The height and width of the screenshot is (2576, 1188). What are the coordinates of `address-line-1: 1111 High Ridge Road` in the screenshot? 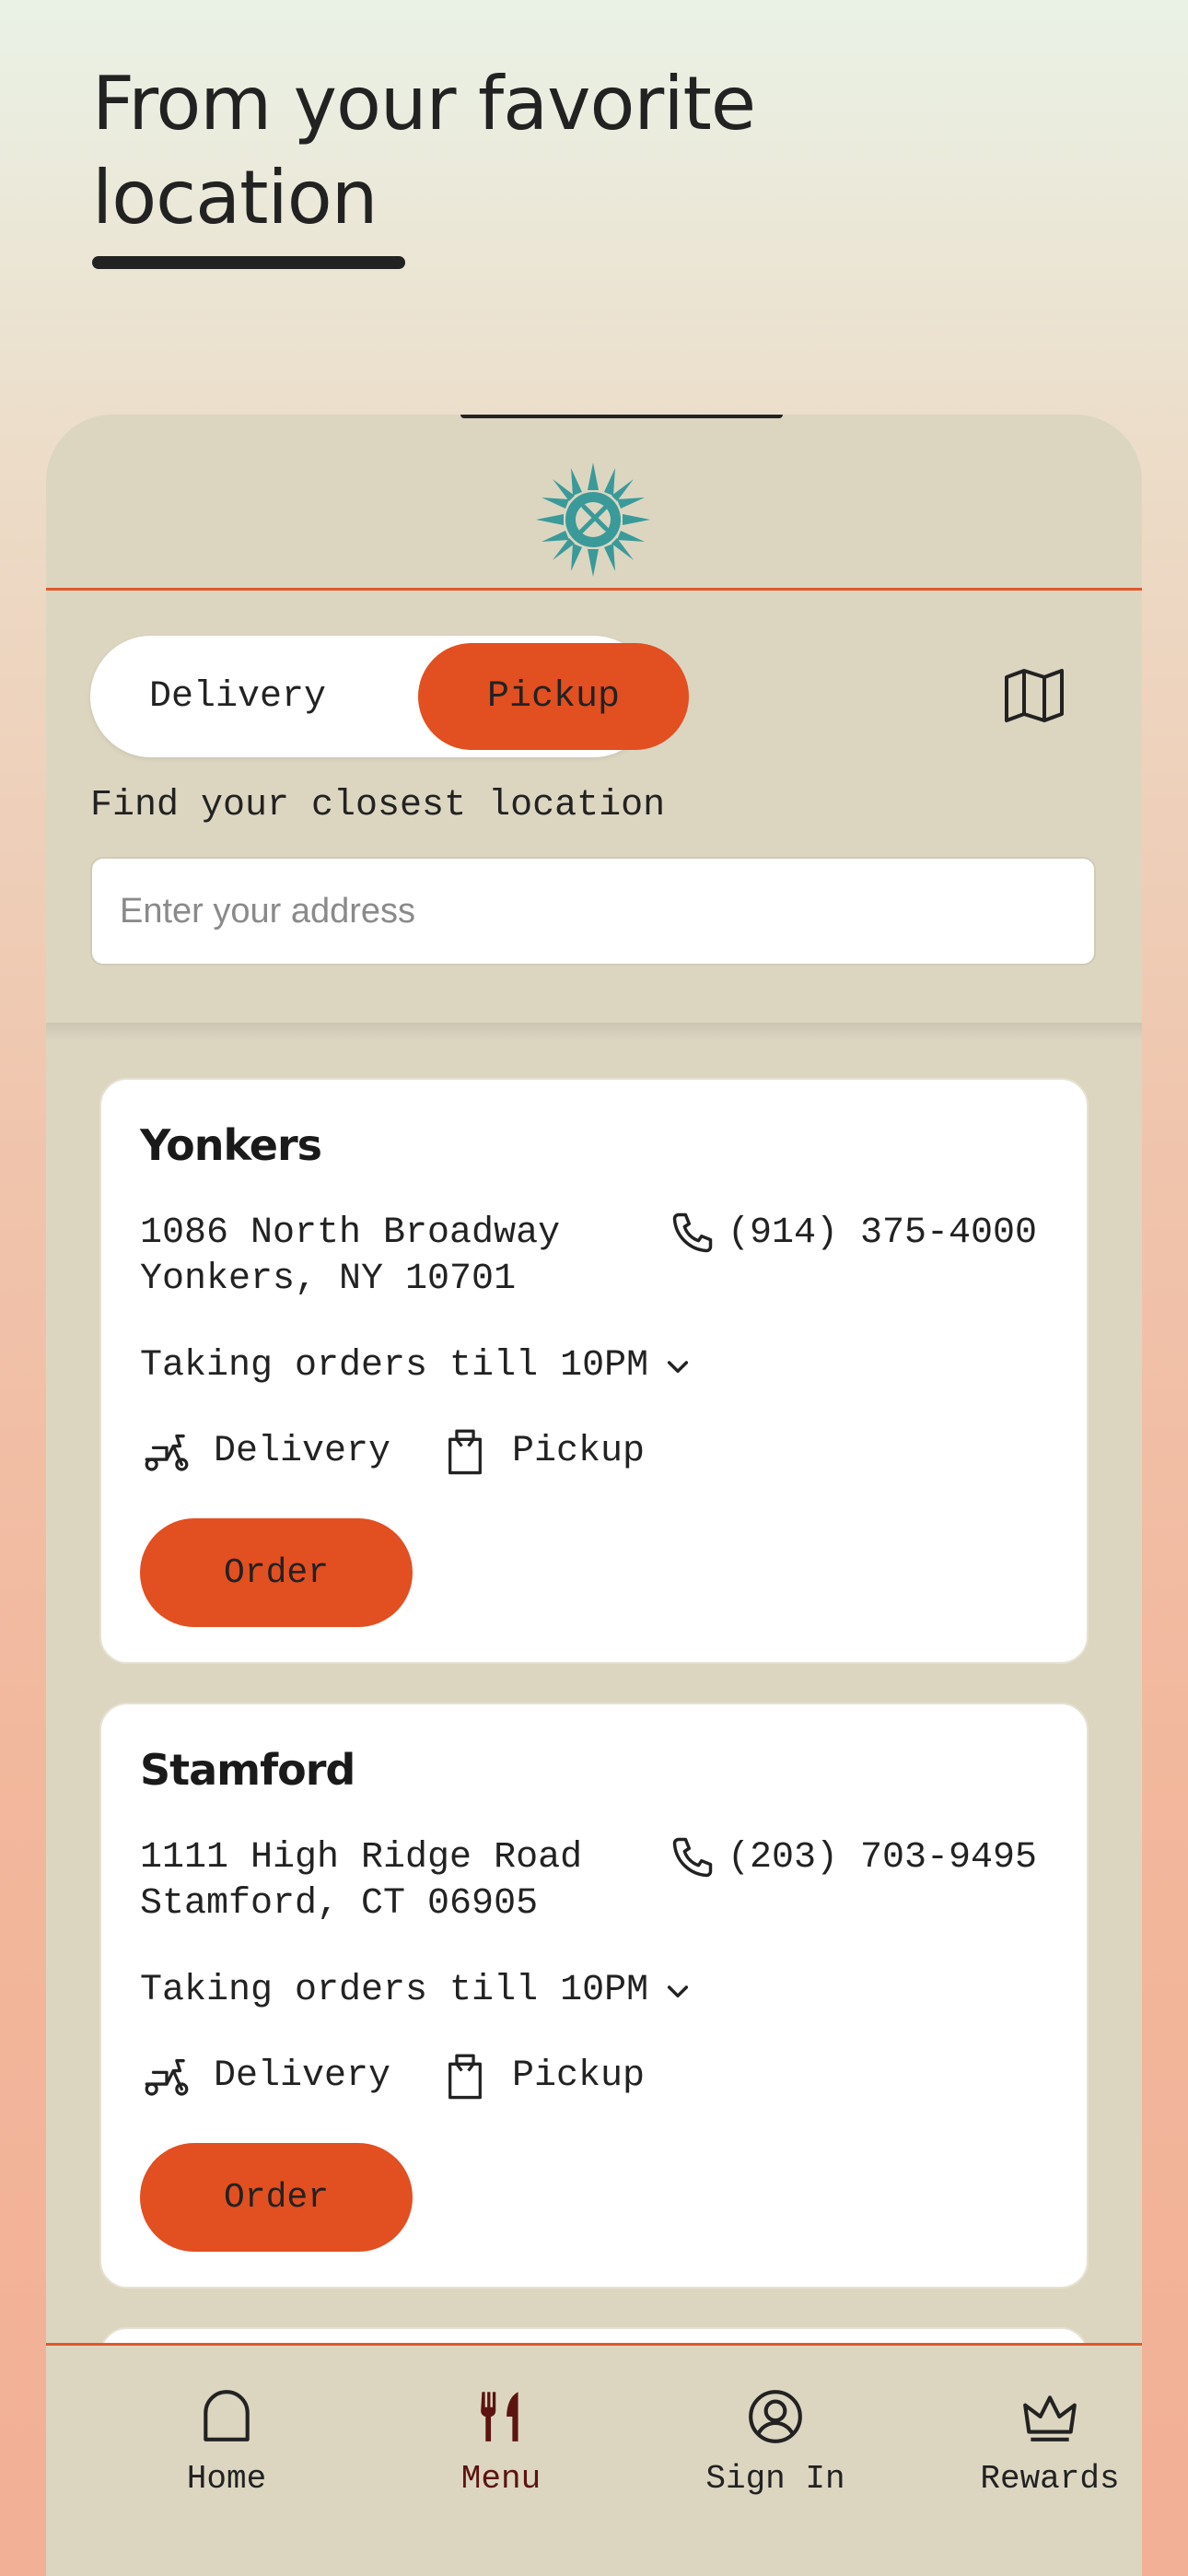 It's located at (361, 1858).